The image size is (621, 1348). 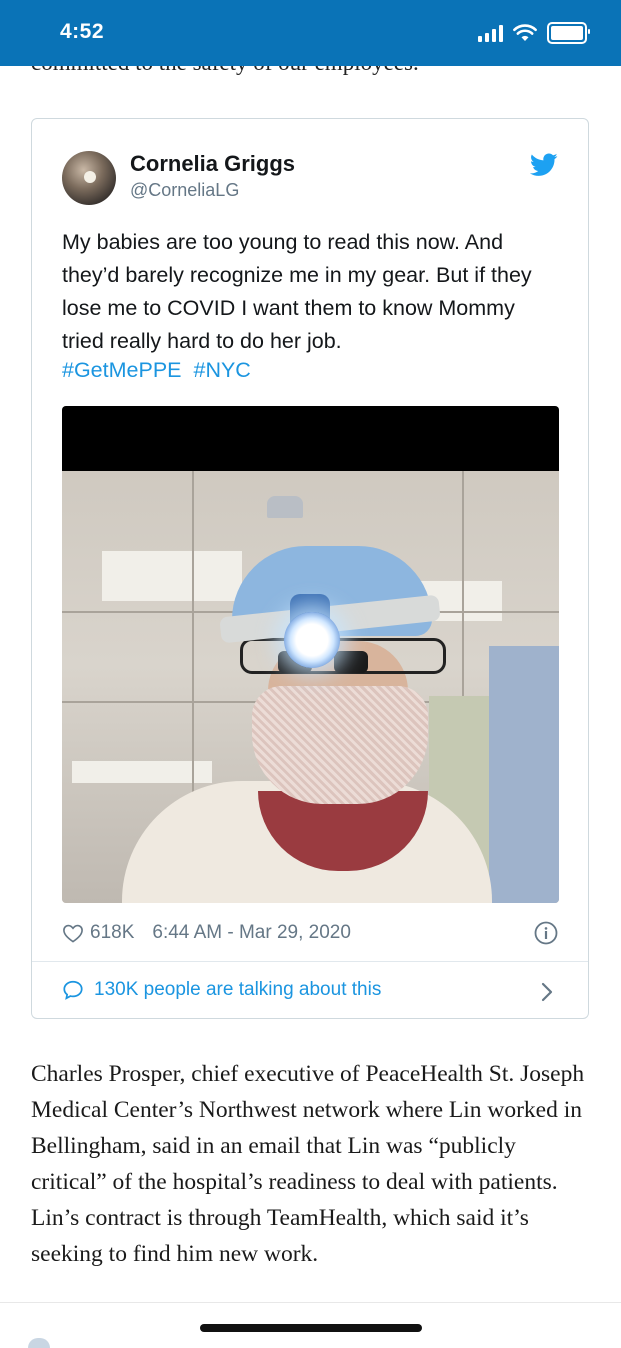 What do you see at coordinates (310, 961) in the screenshot?
I see `tweet-divider` at bounding box center [310, 961].